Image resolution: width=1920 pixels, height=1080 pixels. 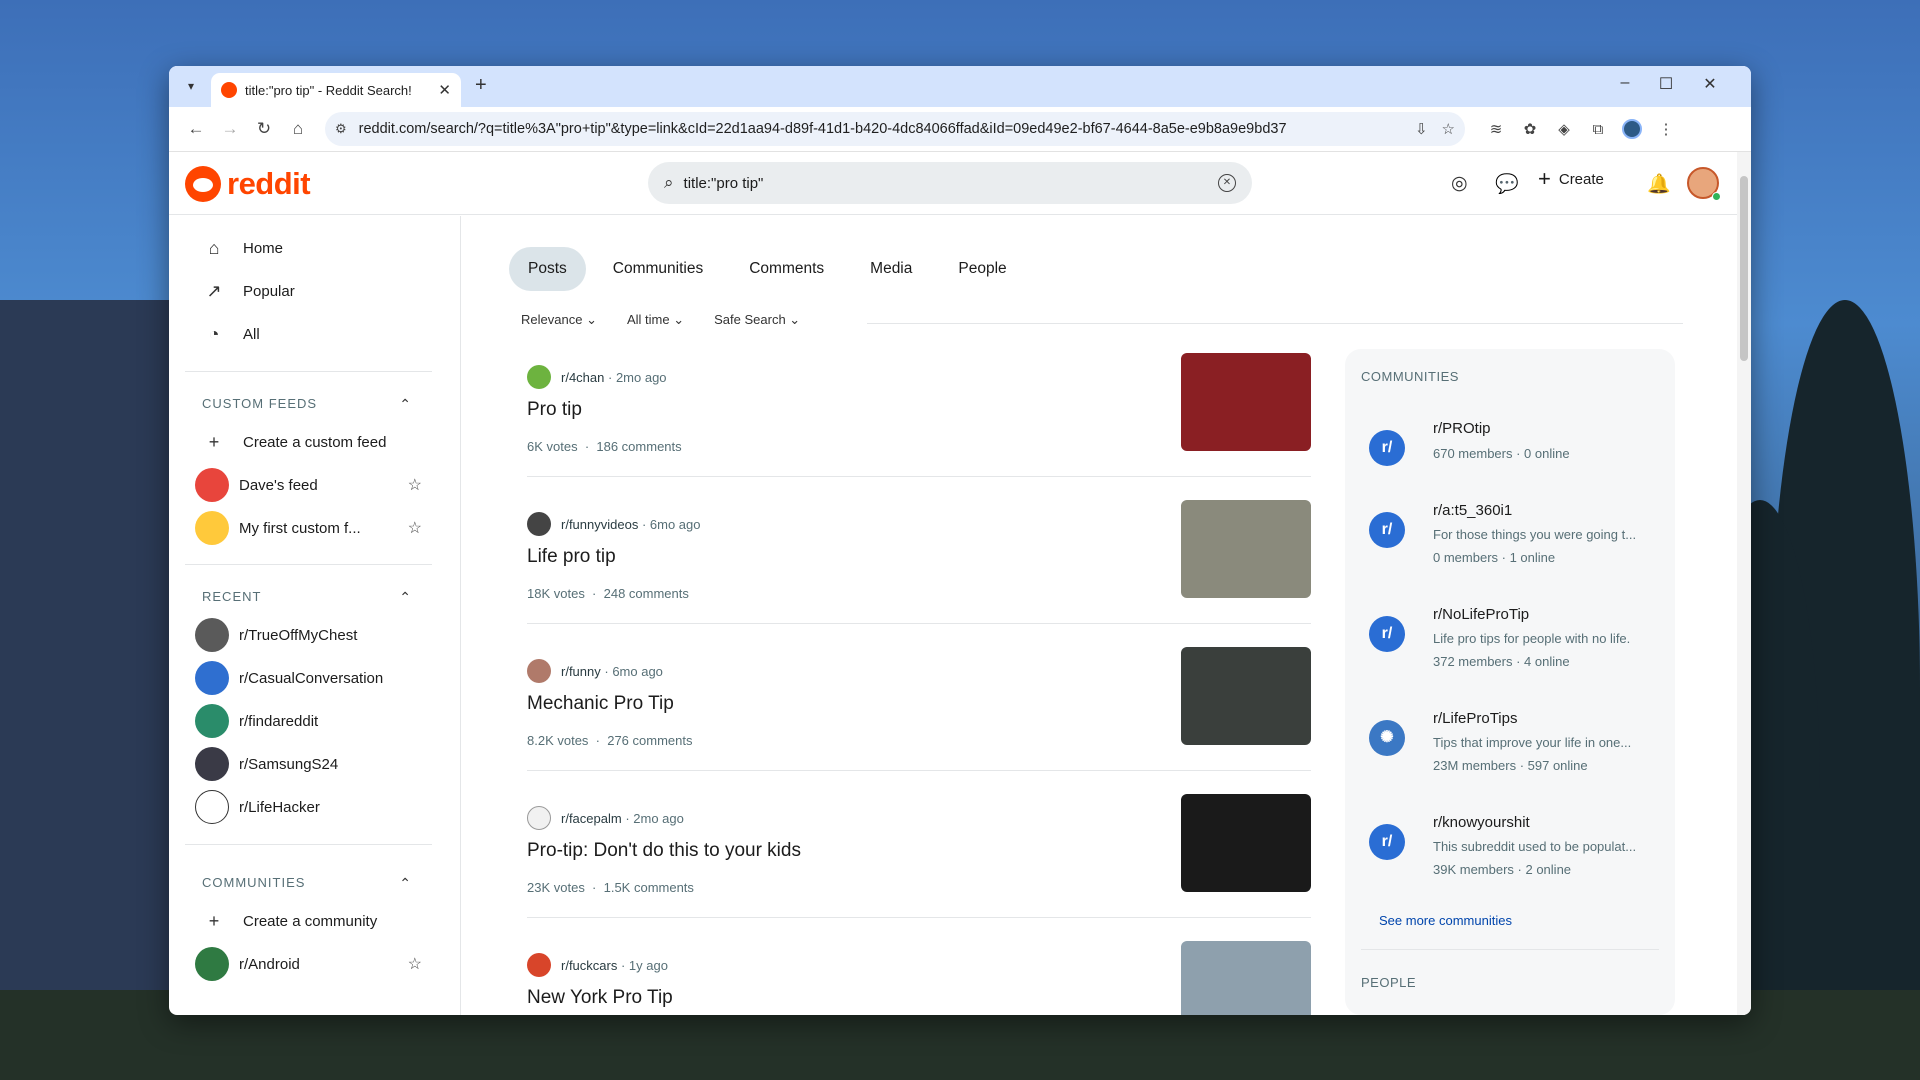 What do you see at coordinates (444, 90) in the screenshot?
I see `tab-close-icon: ✕` at bounding box center [444, 90].